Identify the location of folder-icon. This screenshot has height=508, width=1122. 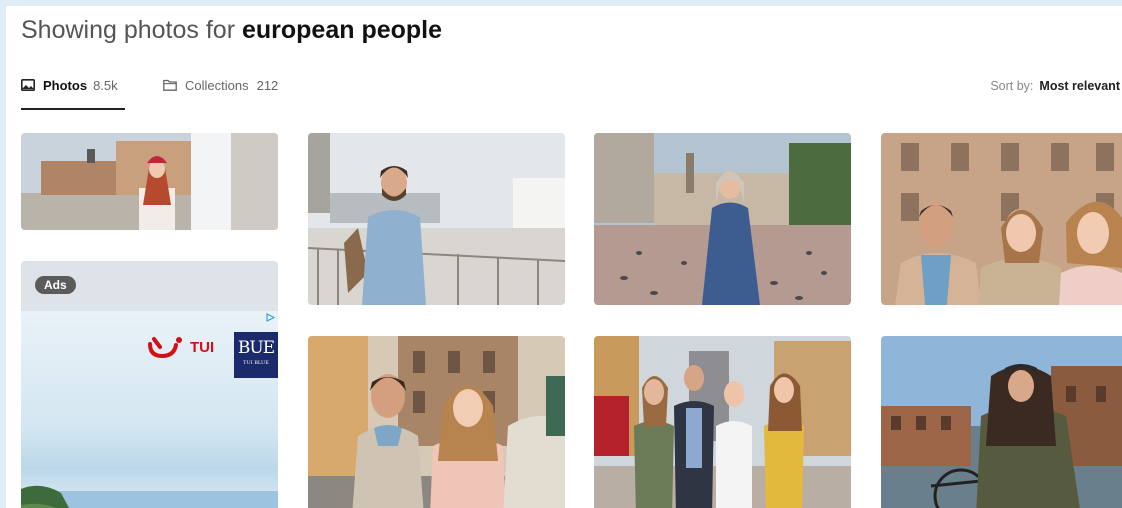
(170, 85).